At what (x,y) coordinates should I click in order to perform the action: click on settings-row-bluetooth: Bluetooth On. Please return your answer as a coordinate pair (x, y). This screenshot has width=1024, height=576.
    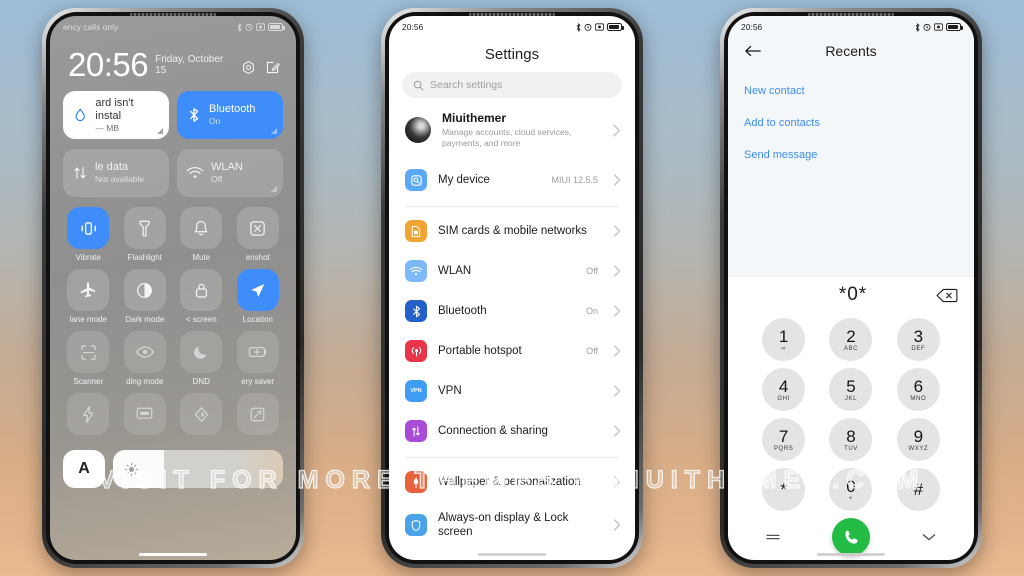
    Looking at the image, I should click on (512, 311).